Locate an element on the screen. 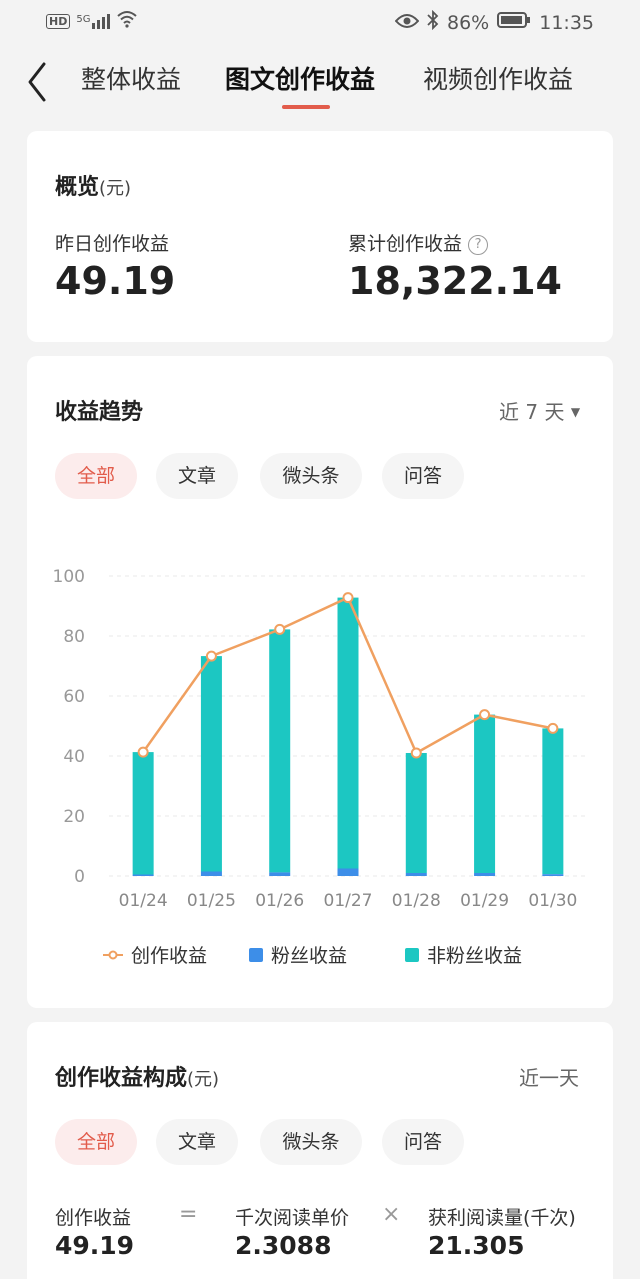 This screenshot has height=1279, width=640. bluetooth-icon is located at coordinates (433, 22).